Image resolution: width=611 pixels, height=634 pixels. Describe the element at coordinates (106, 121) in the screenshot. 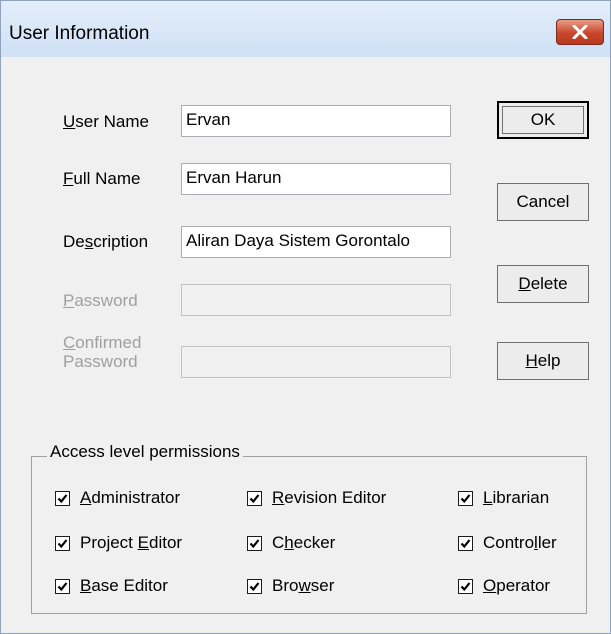

I see `user-name-label: User Name` at that location.